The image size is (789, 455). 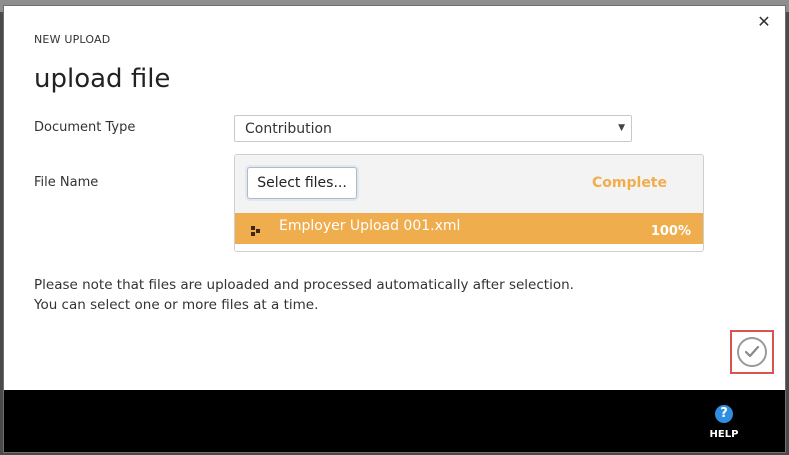 I want to click on dialog-footer: ? HELP, so click(x=394, y=421).